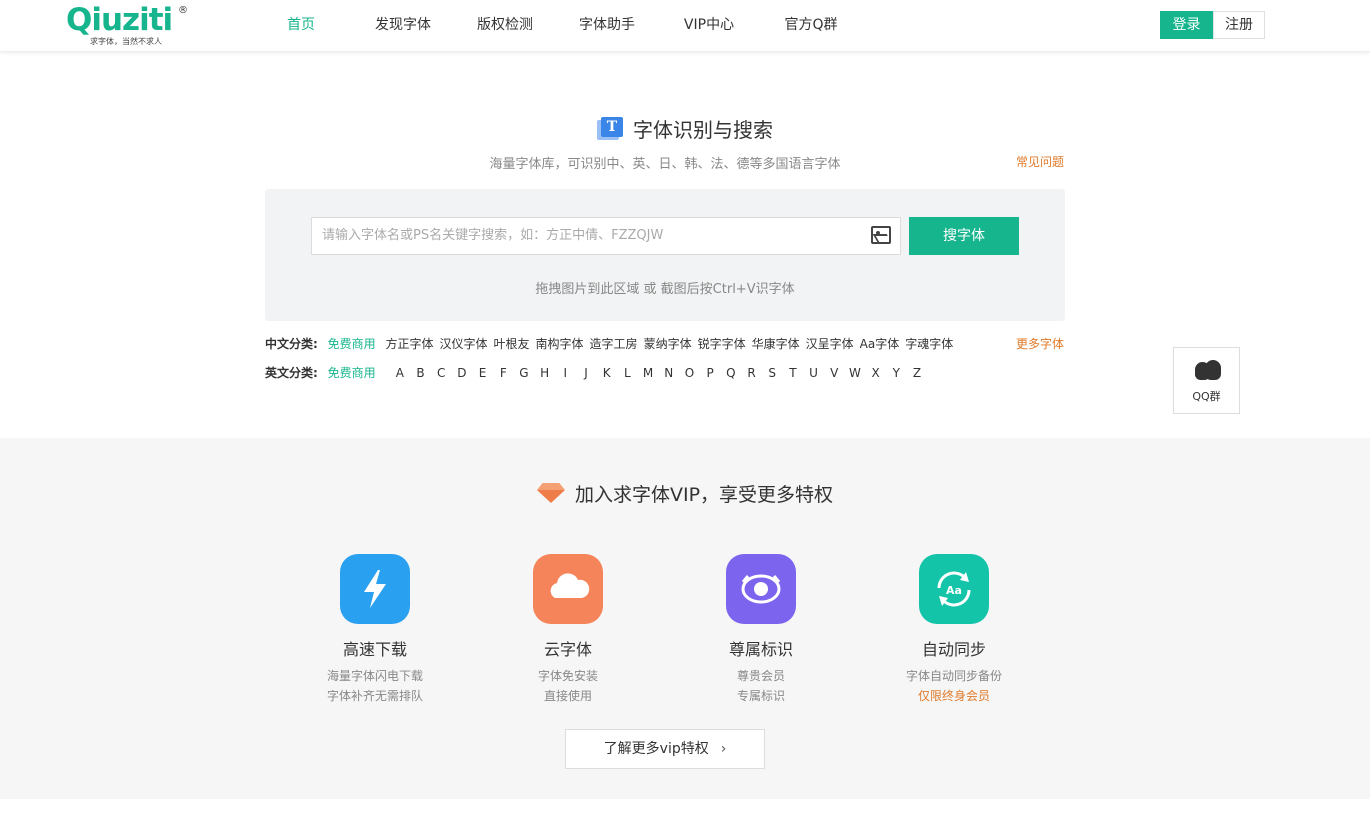 The image size is (1370, 833). Describe the element at coordinates (1208, 371) in the screenshot. I see `qq-icon` at that location.